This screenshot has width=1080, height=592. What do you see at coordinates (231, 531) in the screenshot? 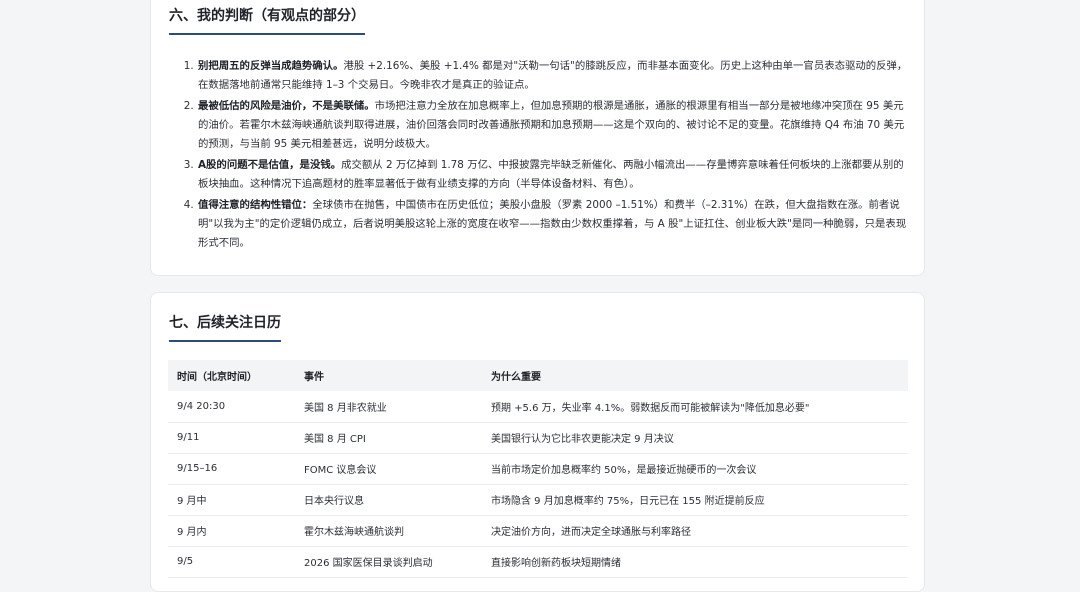
I see `cell-time: 9 月内` at bounding box center [231, 531].